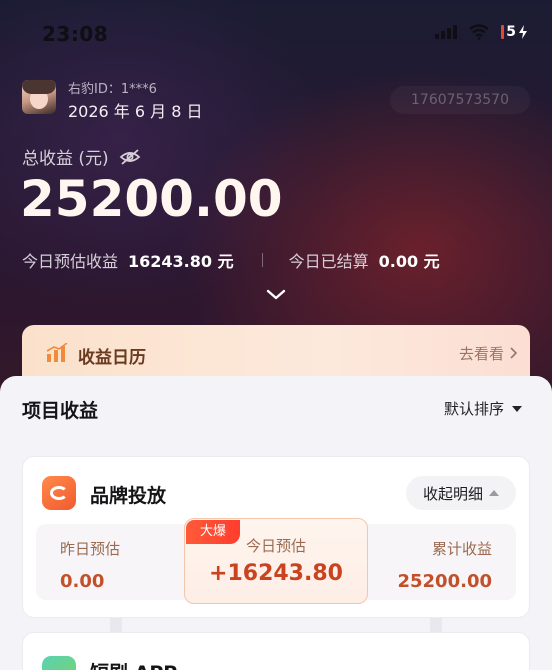 Image resolution: width=552 pixels, height=670 pixels. What do you see at coordinates (446, 32) in the screenshot?
I see `signal-icon` at bounding box center [446, 32].